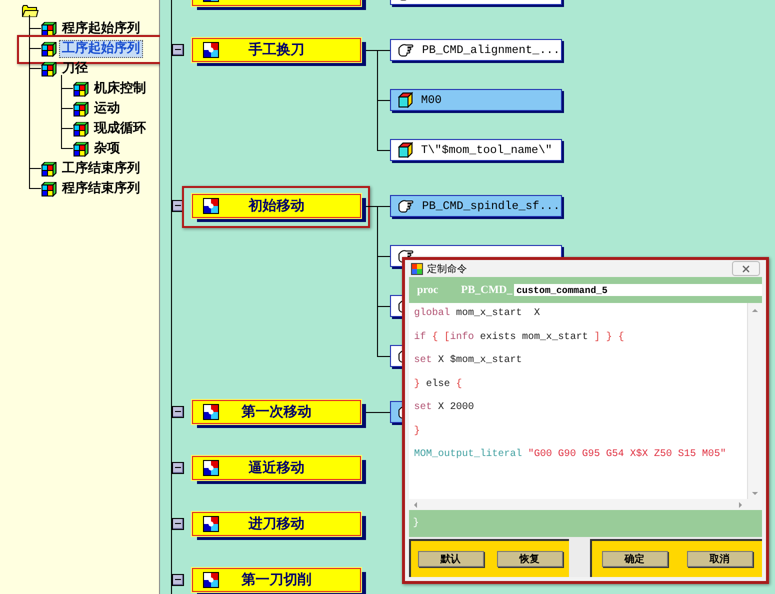  Describe the element at coordinates (75, 69) in the screenshot. I see `tree-item: 刀径` at that location.